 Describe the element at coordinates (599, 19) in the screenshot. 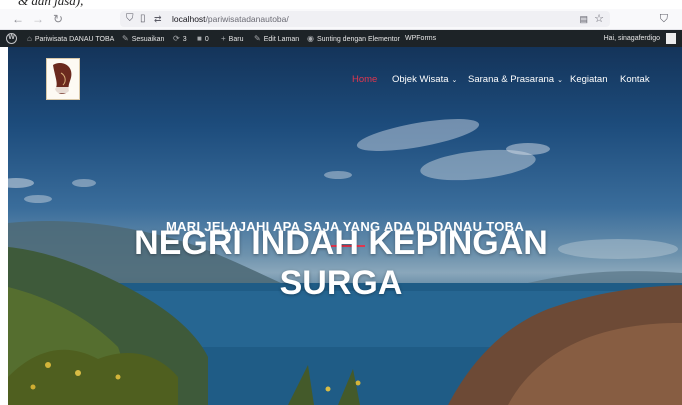

I see `star-icon: ☆` at that location.